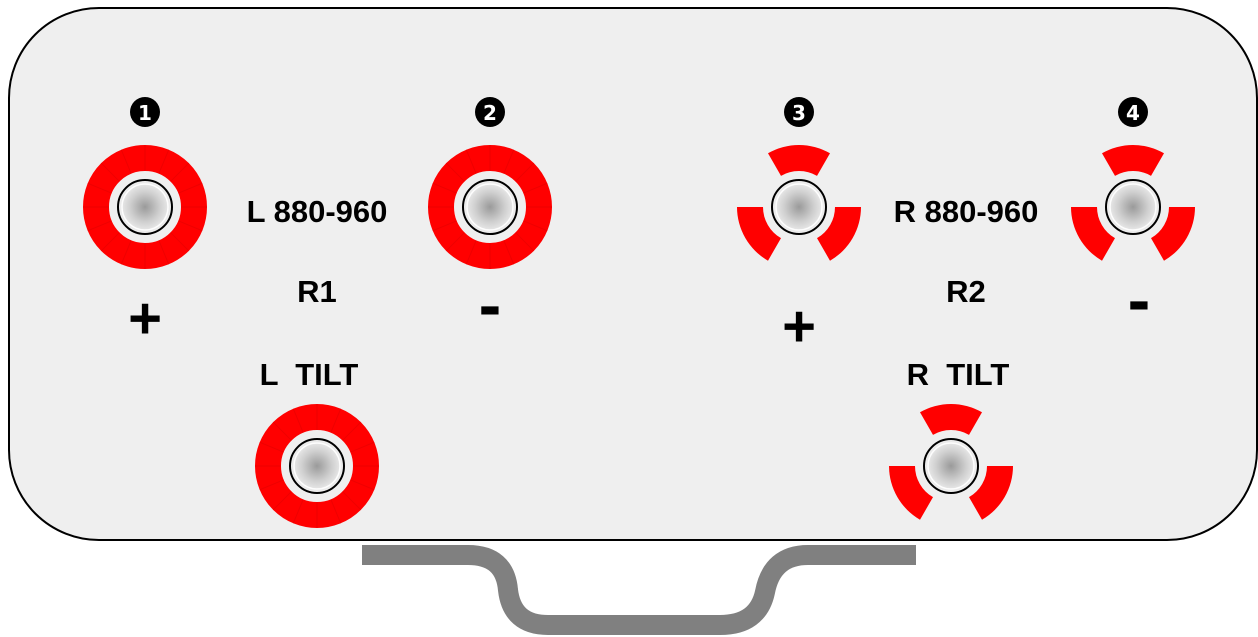  I want to click on svg-text: 1, so click(145, 113).